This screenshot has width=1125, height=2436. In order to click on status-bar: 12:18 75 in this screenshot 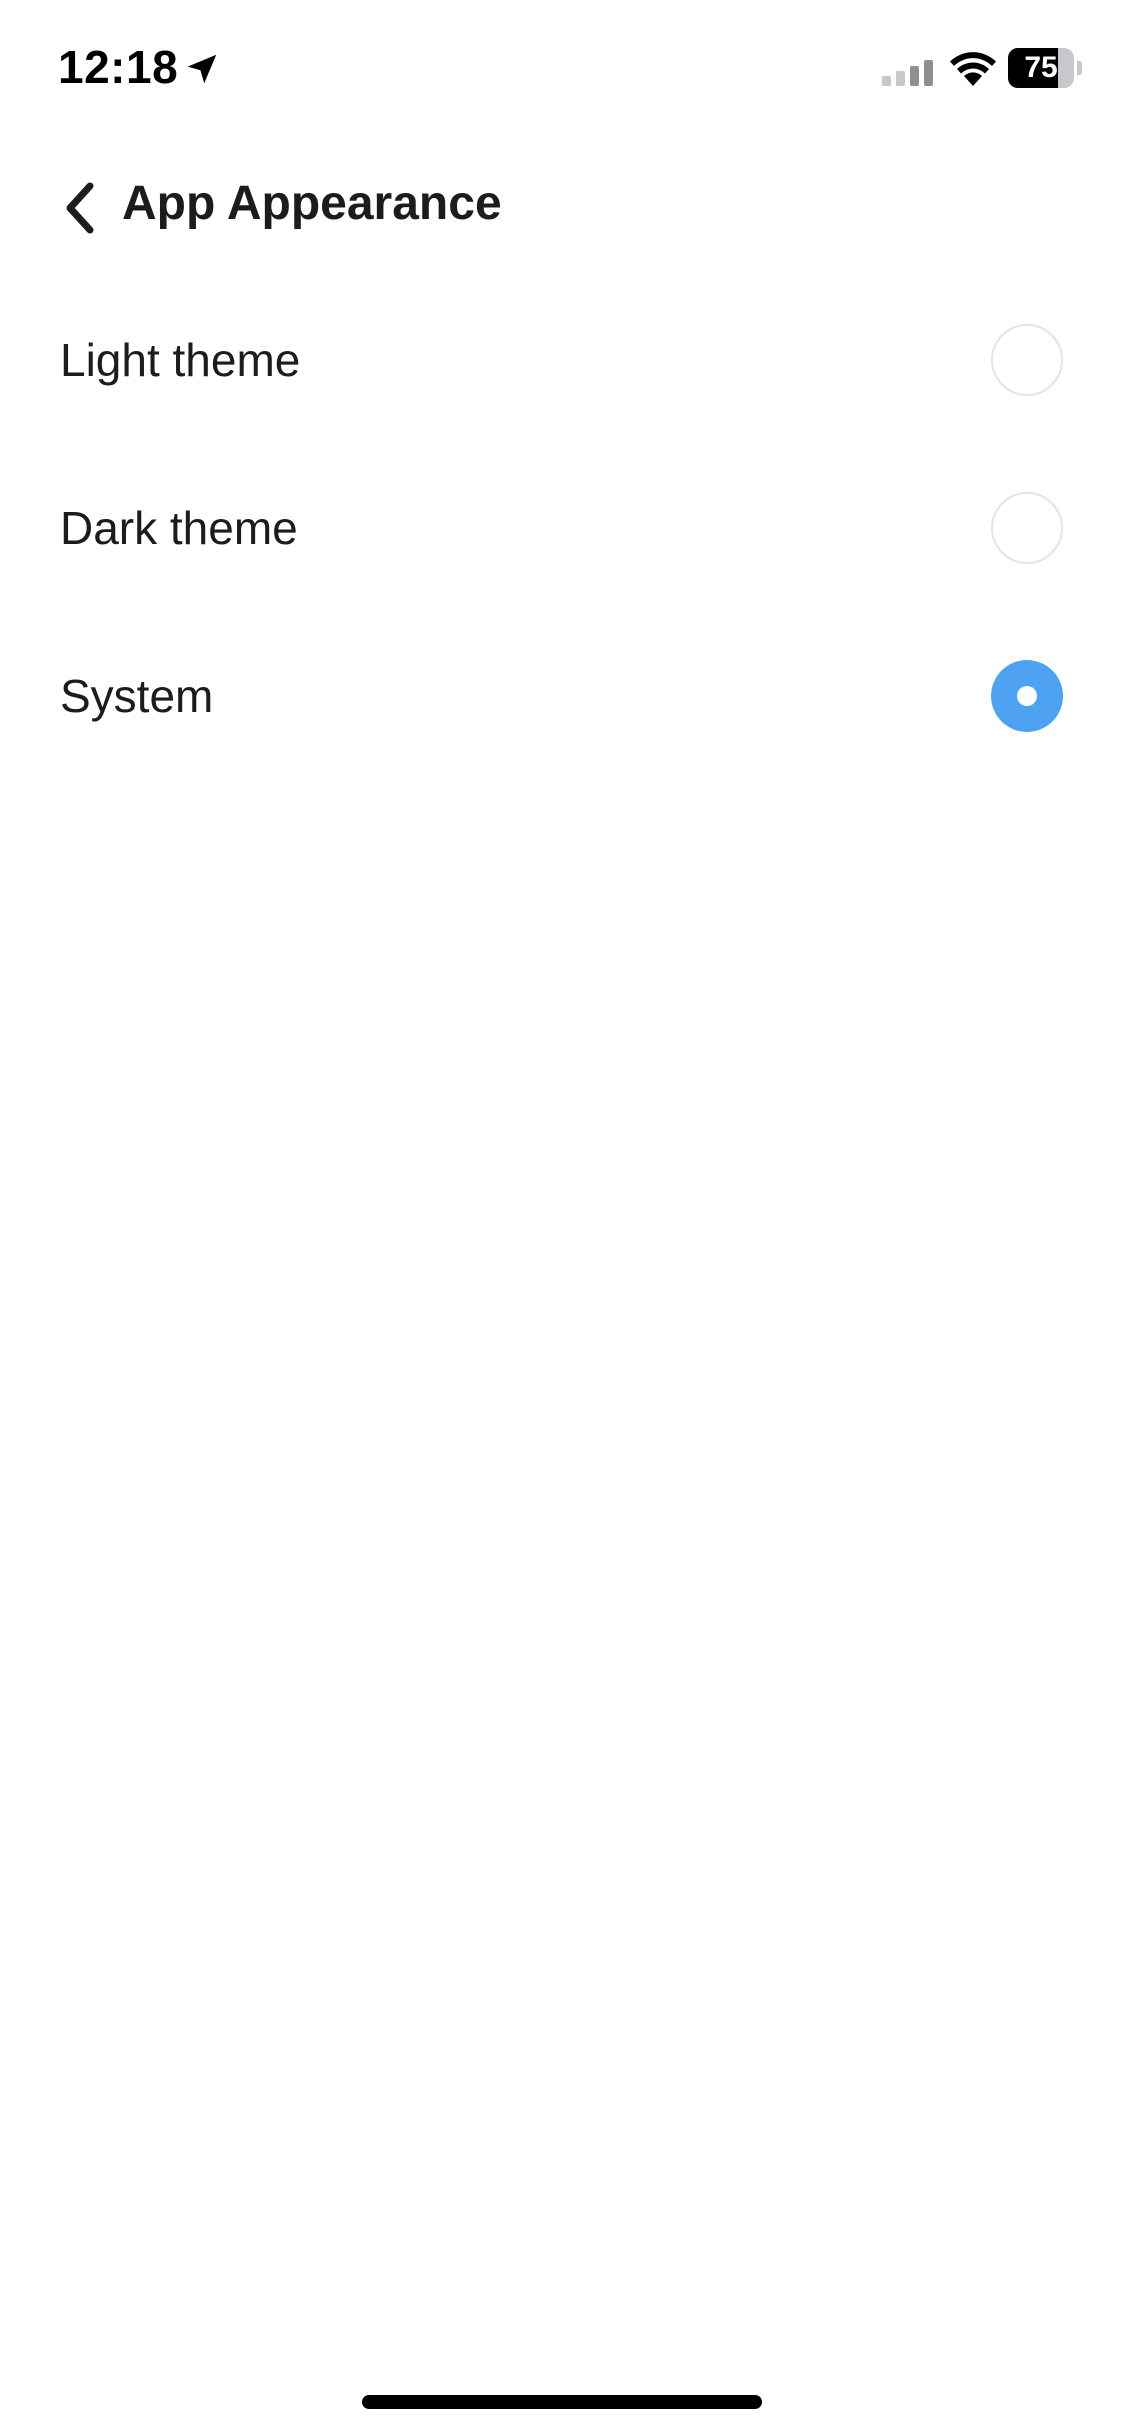, I will do `click(562, 70)`.